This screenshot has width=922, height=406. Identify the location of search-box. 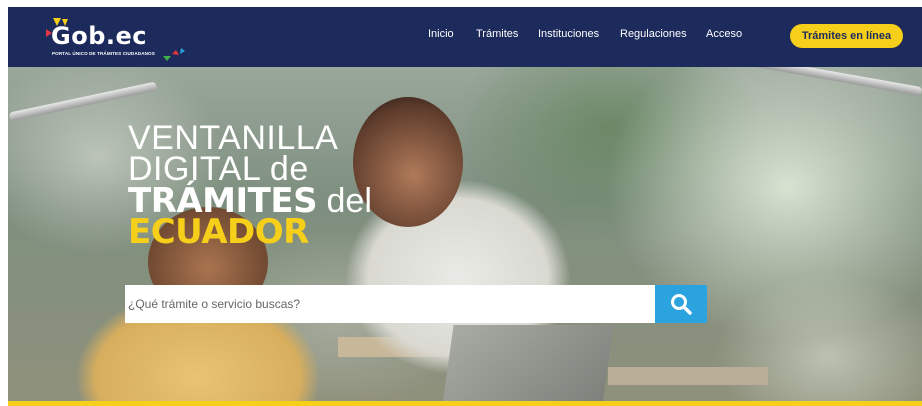
(390, 304).